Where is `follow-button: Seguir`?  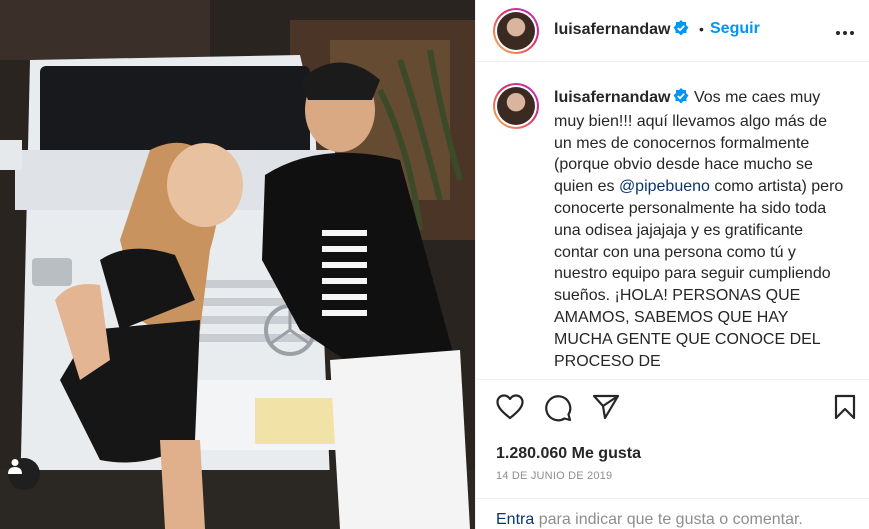
follow-button: Seguir is located at coordinates (735, 29).